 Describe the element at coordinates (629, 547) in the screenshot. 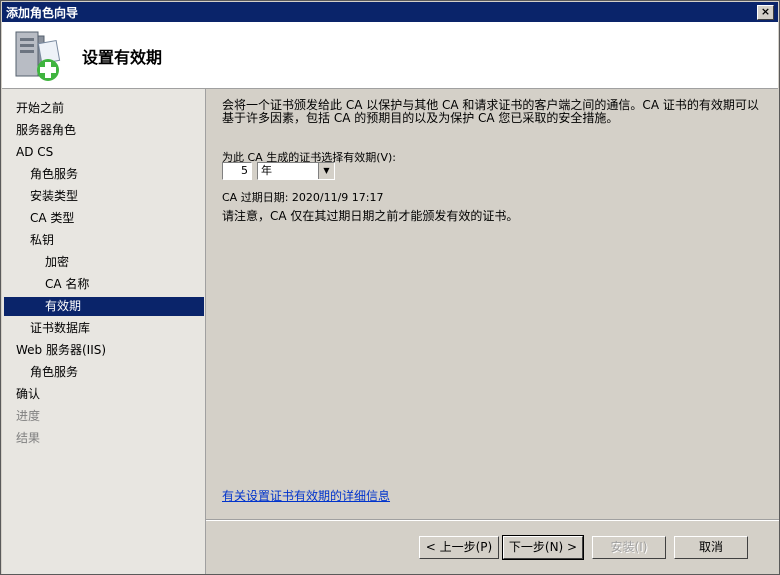

I see `install-button: 安装(I)` at that location.